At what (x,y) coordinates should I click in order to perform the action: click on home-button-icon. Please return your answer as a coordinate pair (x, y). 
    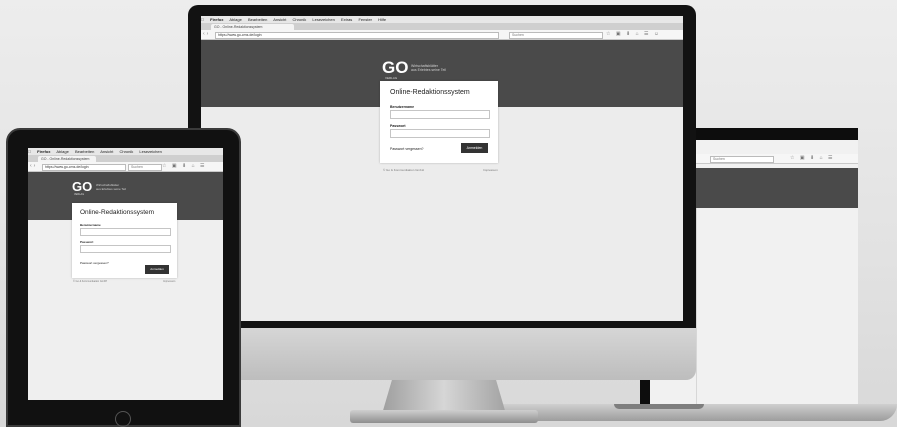
    Looking at the image, I should click on (123, 419).